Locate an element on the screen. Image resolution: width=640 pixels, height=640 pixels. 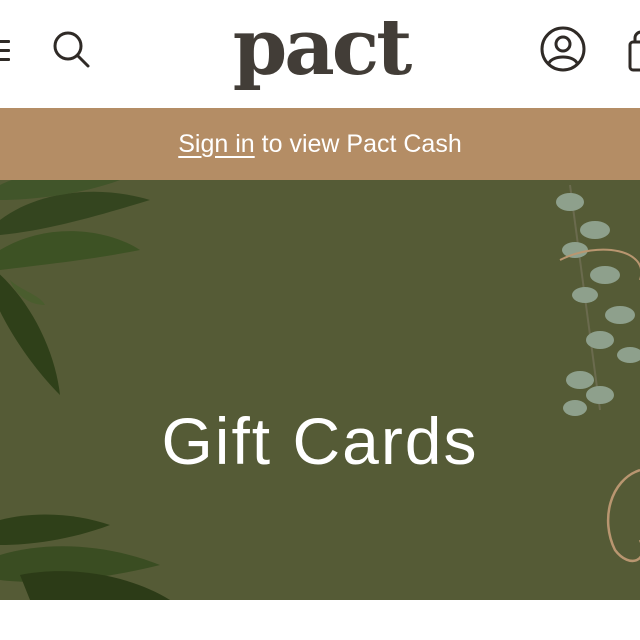
sign-in-promo-bar: Sign in to view Pact Cash is located at coordinates (320, 144).